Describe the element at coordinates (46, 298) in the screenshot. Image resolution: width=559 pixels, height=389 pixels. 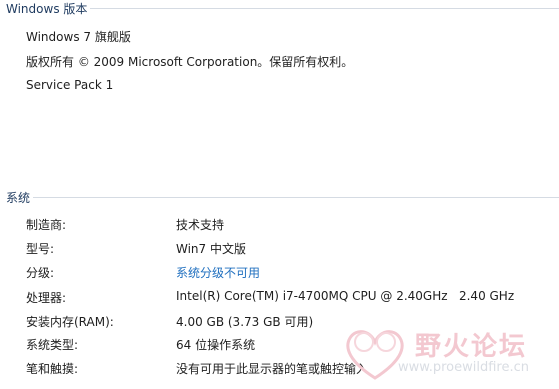
I see `processor-label: 处理器:` at that location.